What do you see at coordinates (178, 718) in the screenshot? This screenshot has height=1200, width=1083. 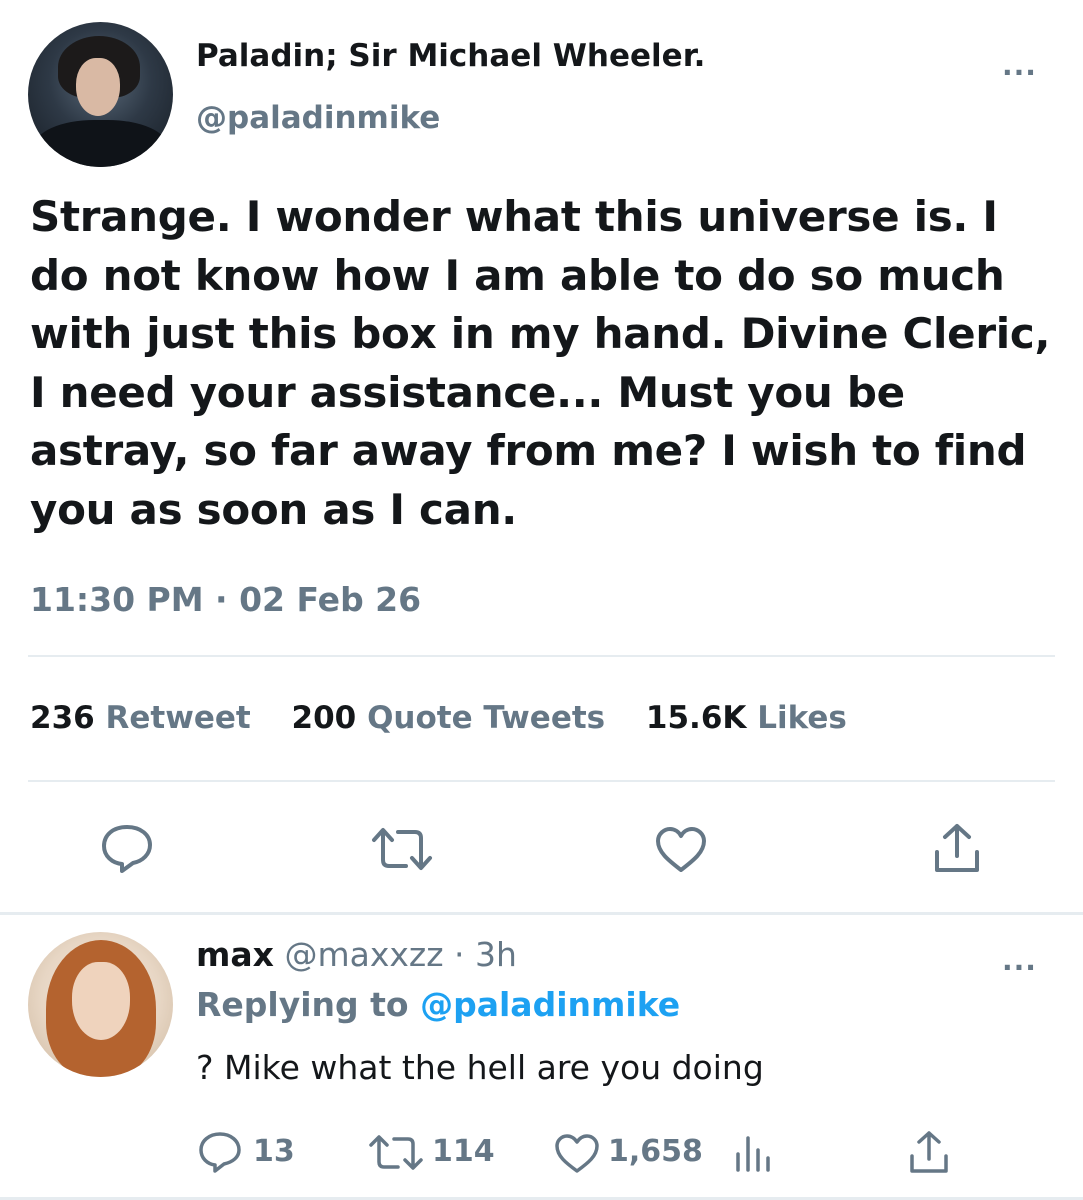 I see `retweets-label: Retweet` at bounding box center [178, 718].